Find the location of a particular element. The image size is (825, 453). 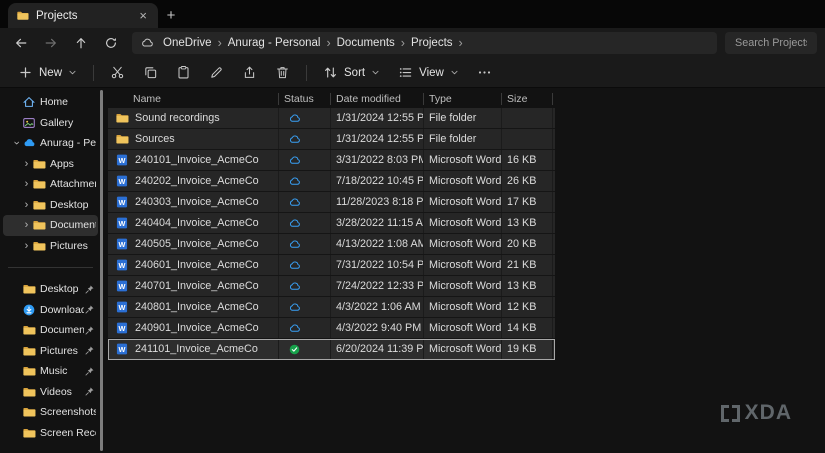

more-options-button is located at coordinates (484, 72).